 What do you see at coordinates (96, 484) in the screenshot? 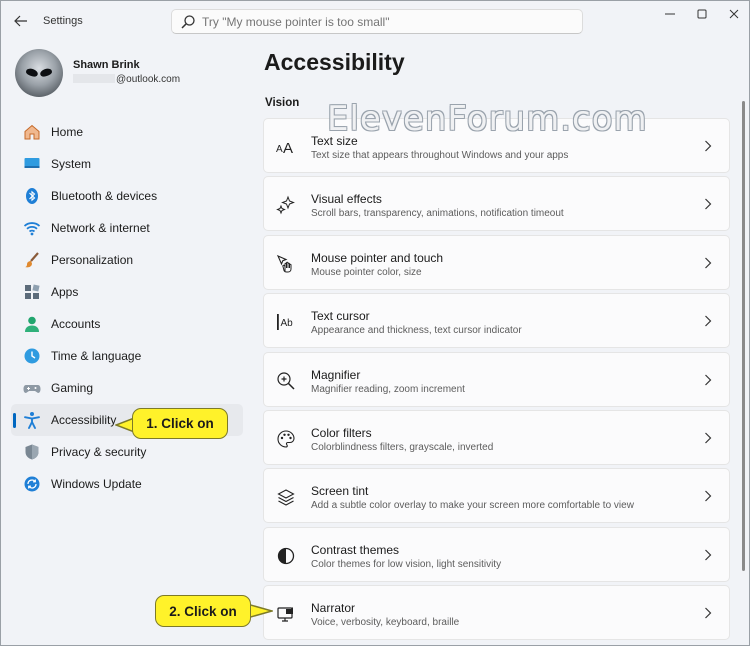
I see `sidebar-item-label: Windows Update` at bounding box center [96, 484].